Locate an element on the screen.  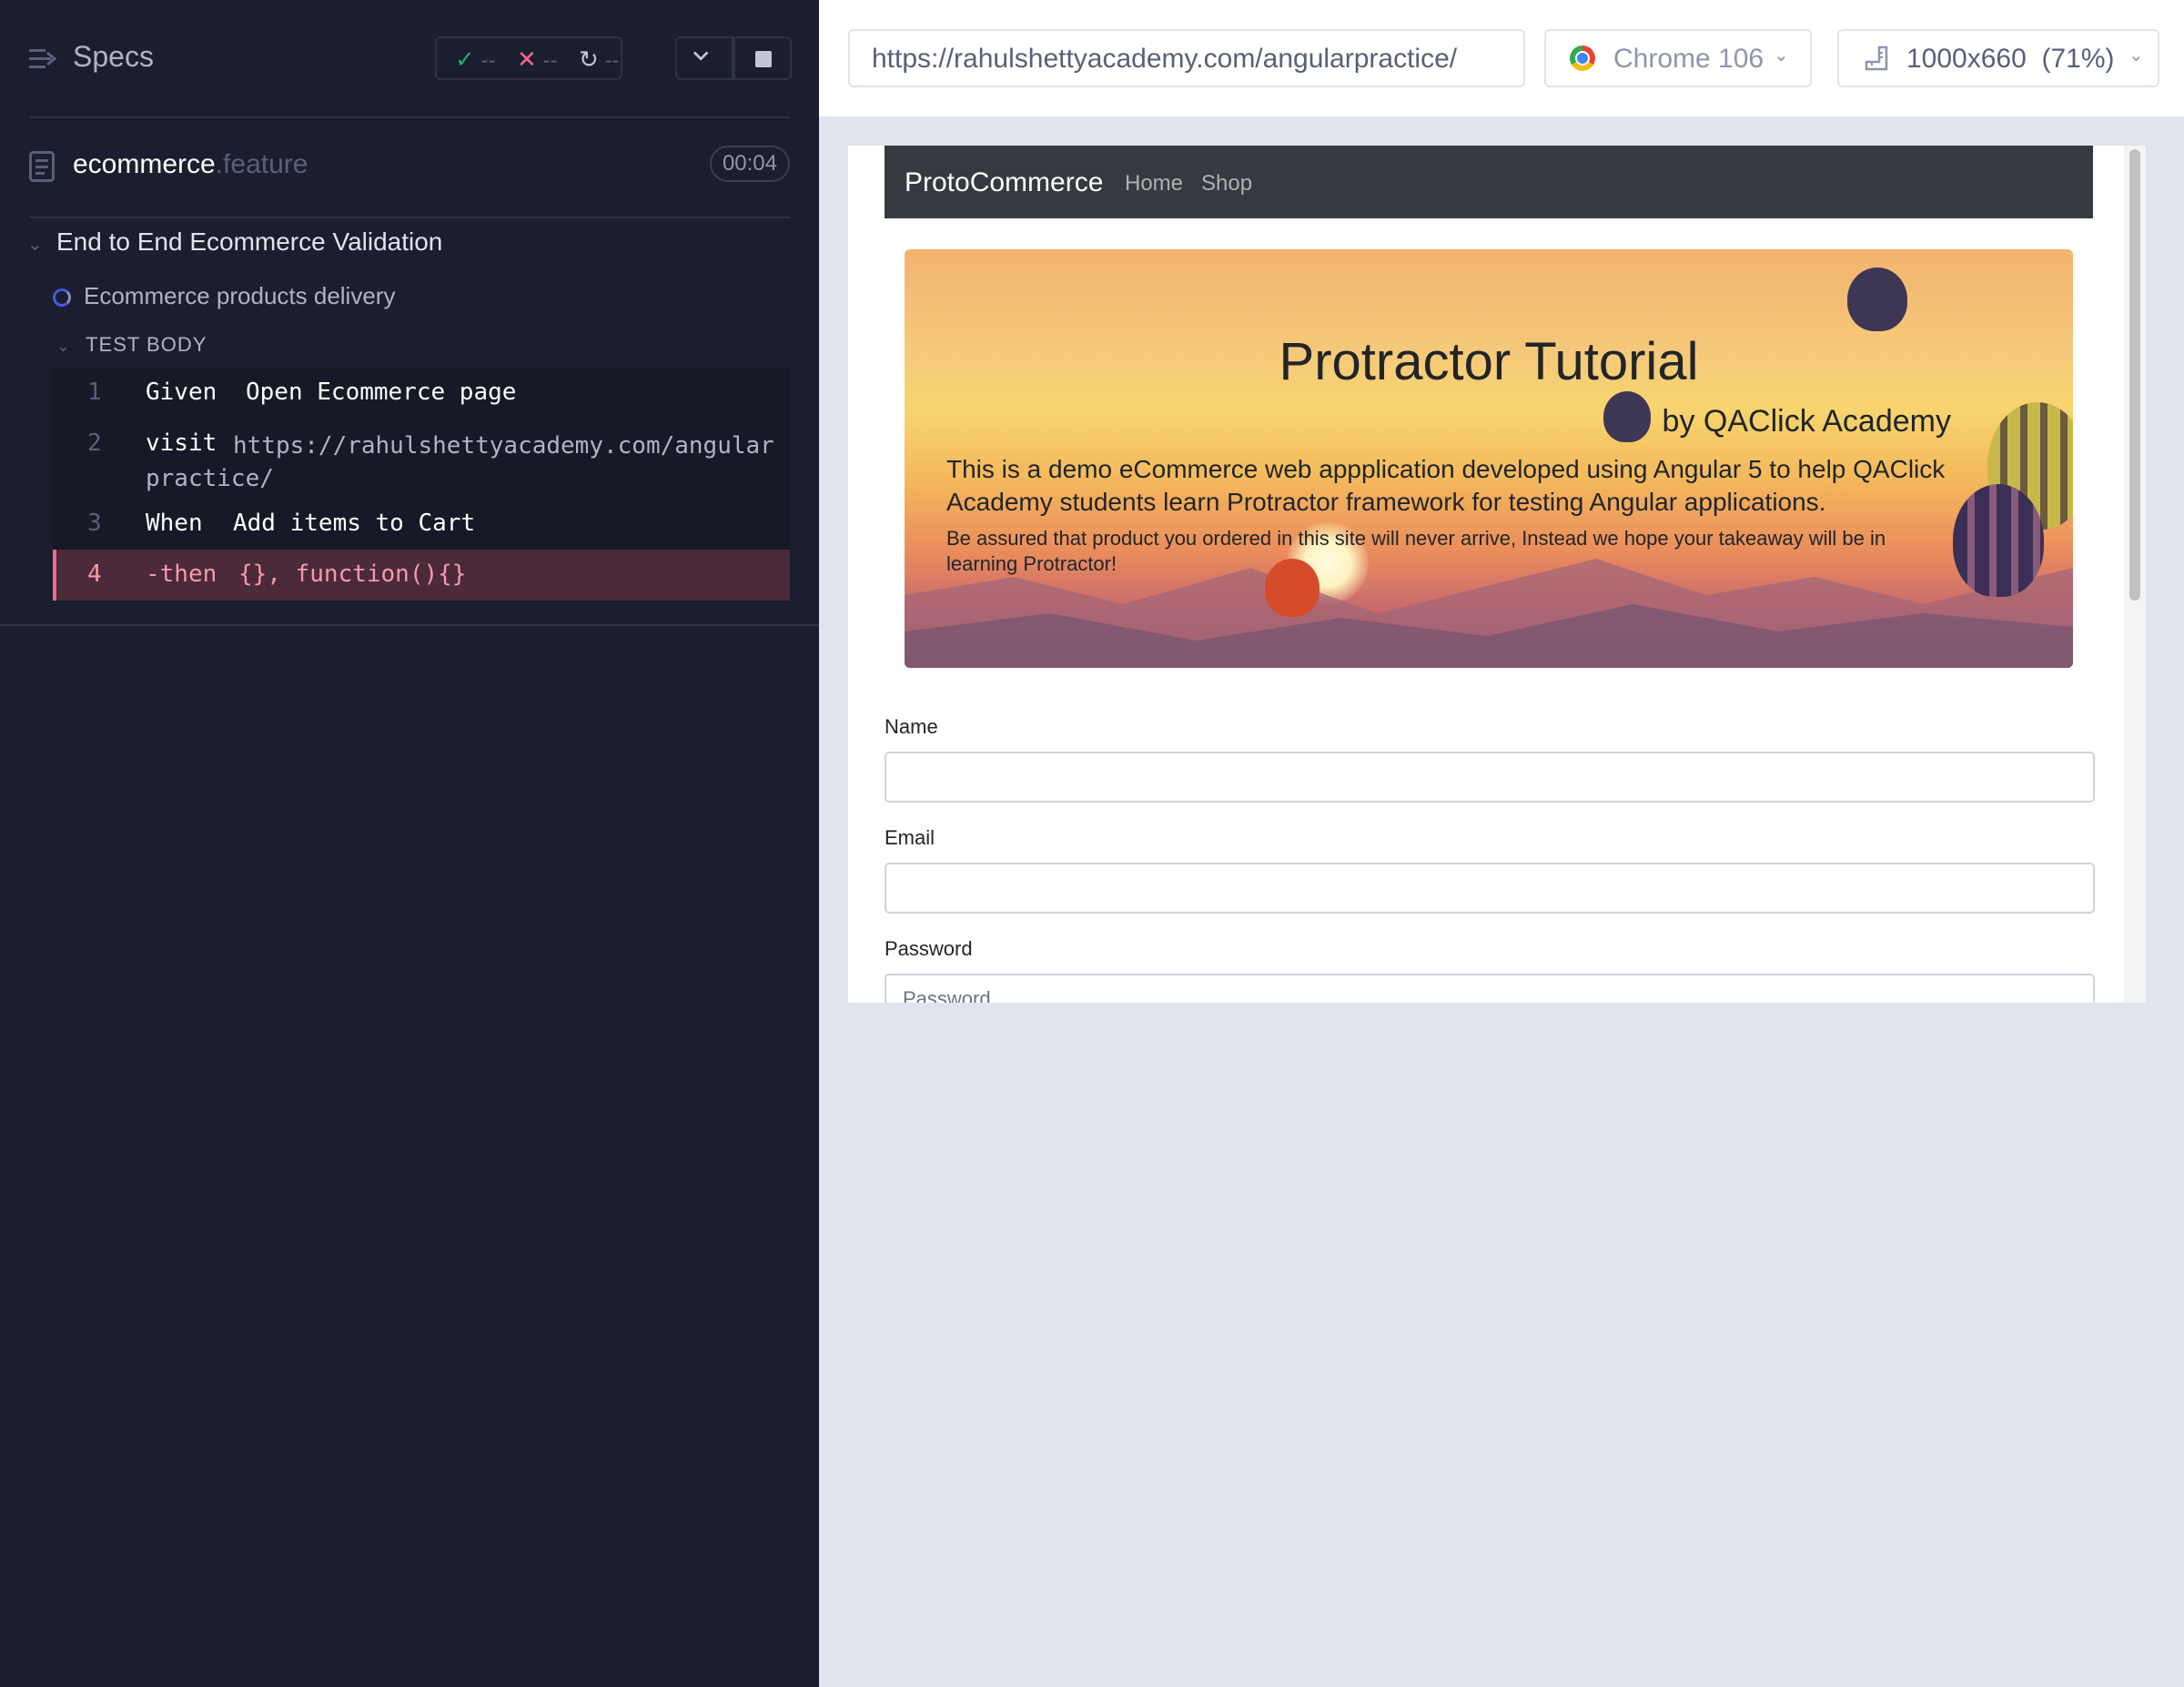
specs-title: Specs is located at coordinates (114, 57).